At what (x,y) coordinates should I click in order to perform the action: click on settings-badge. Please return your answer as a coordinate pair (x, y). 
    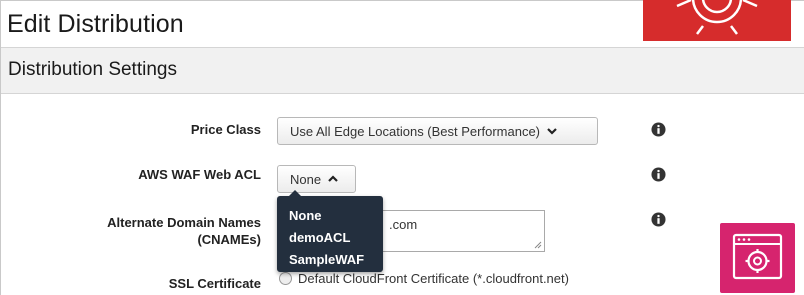
    Looking at the image, I should click on (757, 258).